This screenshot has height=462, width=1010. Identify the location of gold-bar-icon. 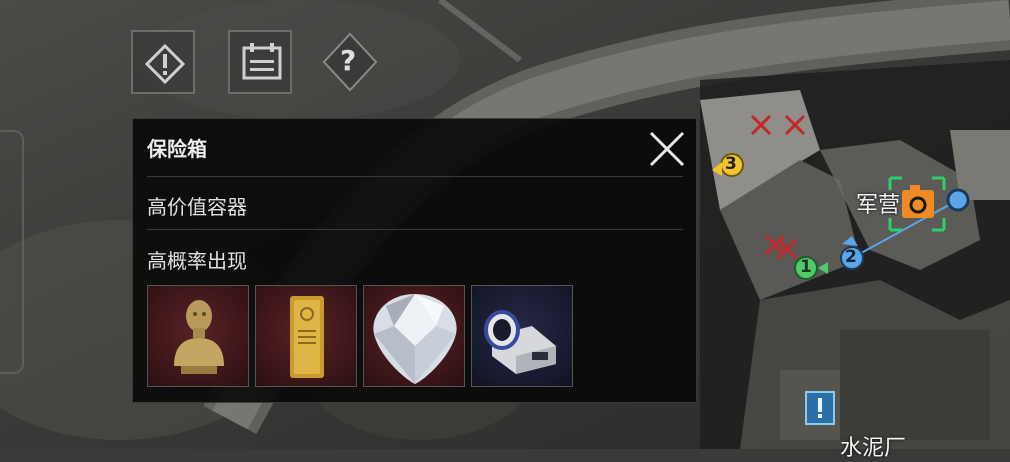
(307, 337).